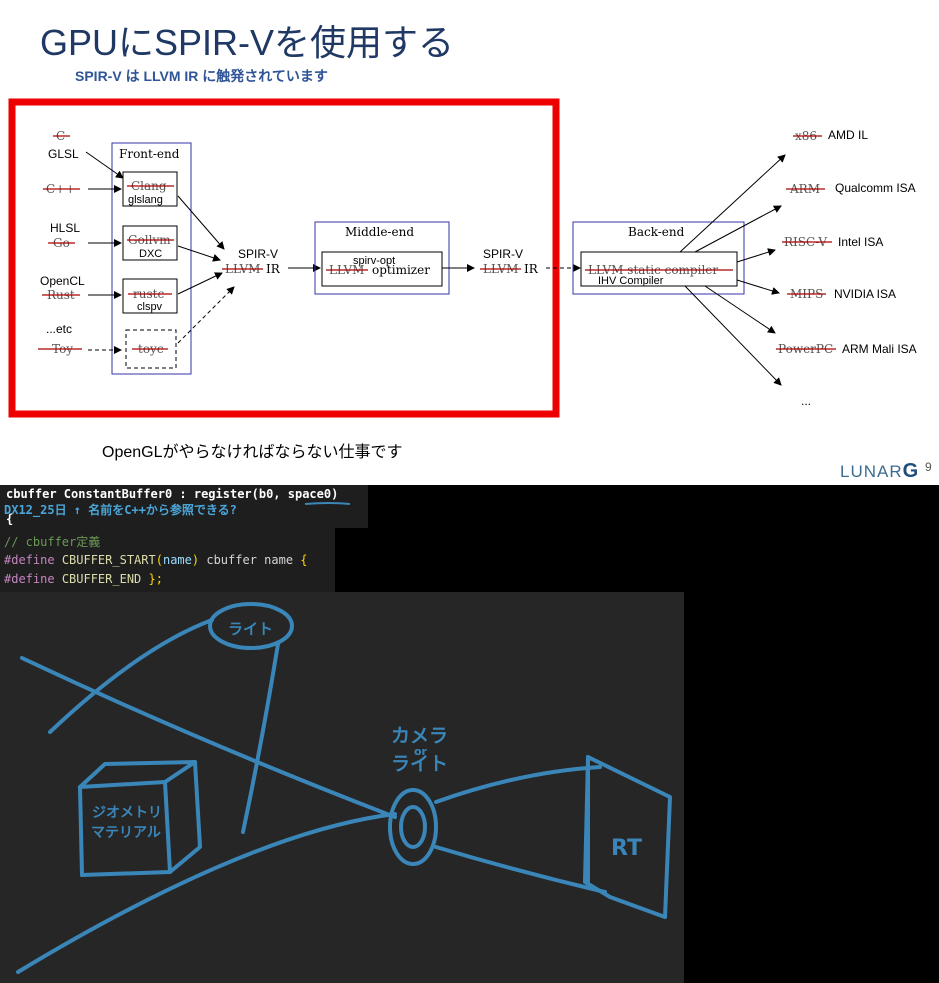 The image size is (939, 983). Describe the element at coordinates (108, 560) in the screenshot. I see `define-name: CBUFFER_START` at that location.